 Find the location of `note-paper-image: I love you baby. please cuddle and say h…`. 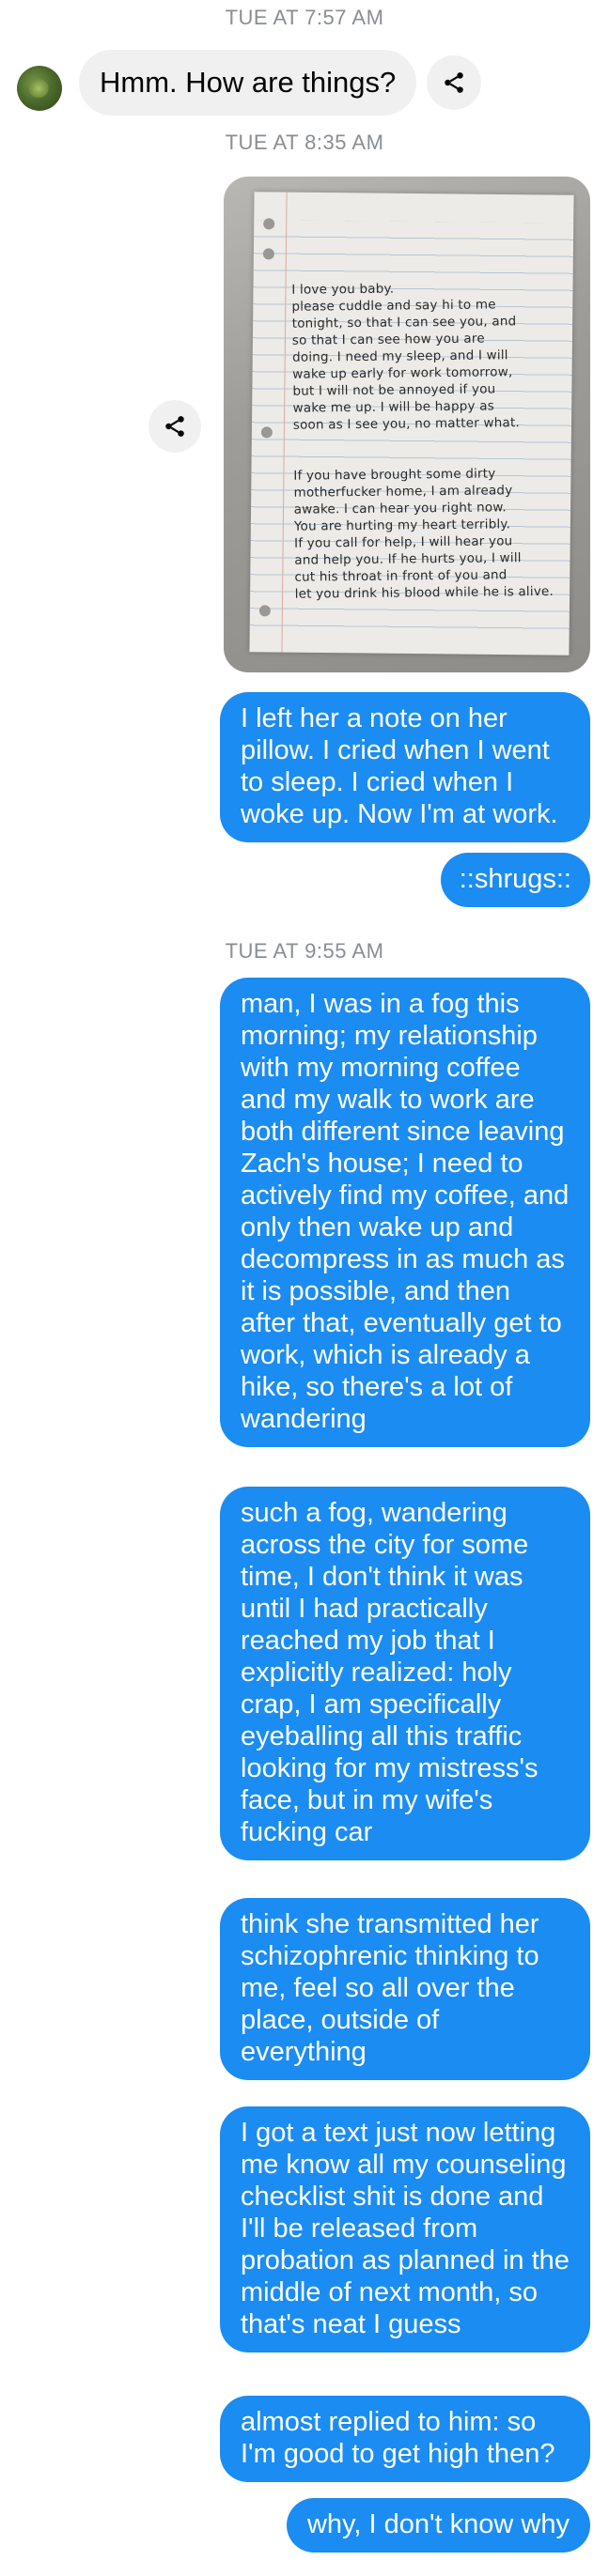

note-paper-image: I love you baby. please cuddle and say h… is located at coordinates (411, 424).